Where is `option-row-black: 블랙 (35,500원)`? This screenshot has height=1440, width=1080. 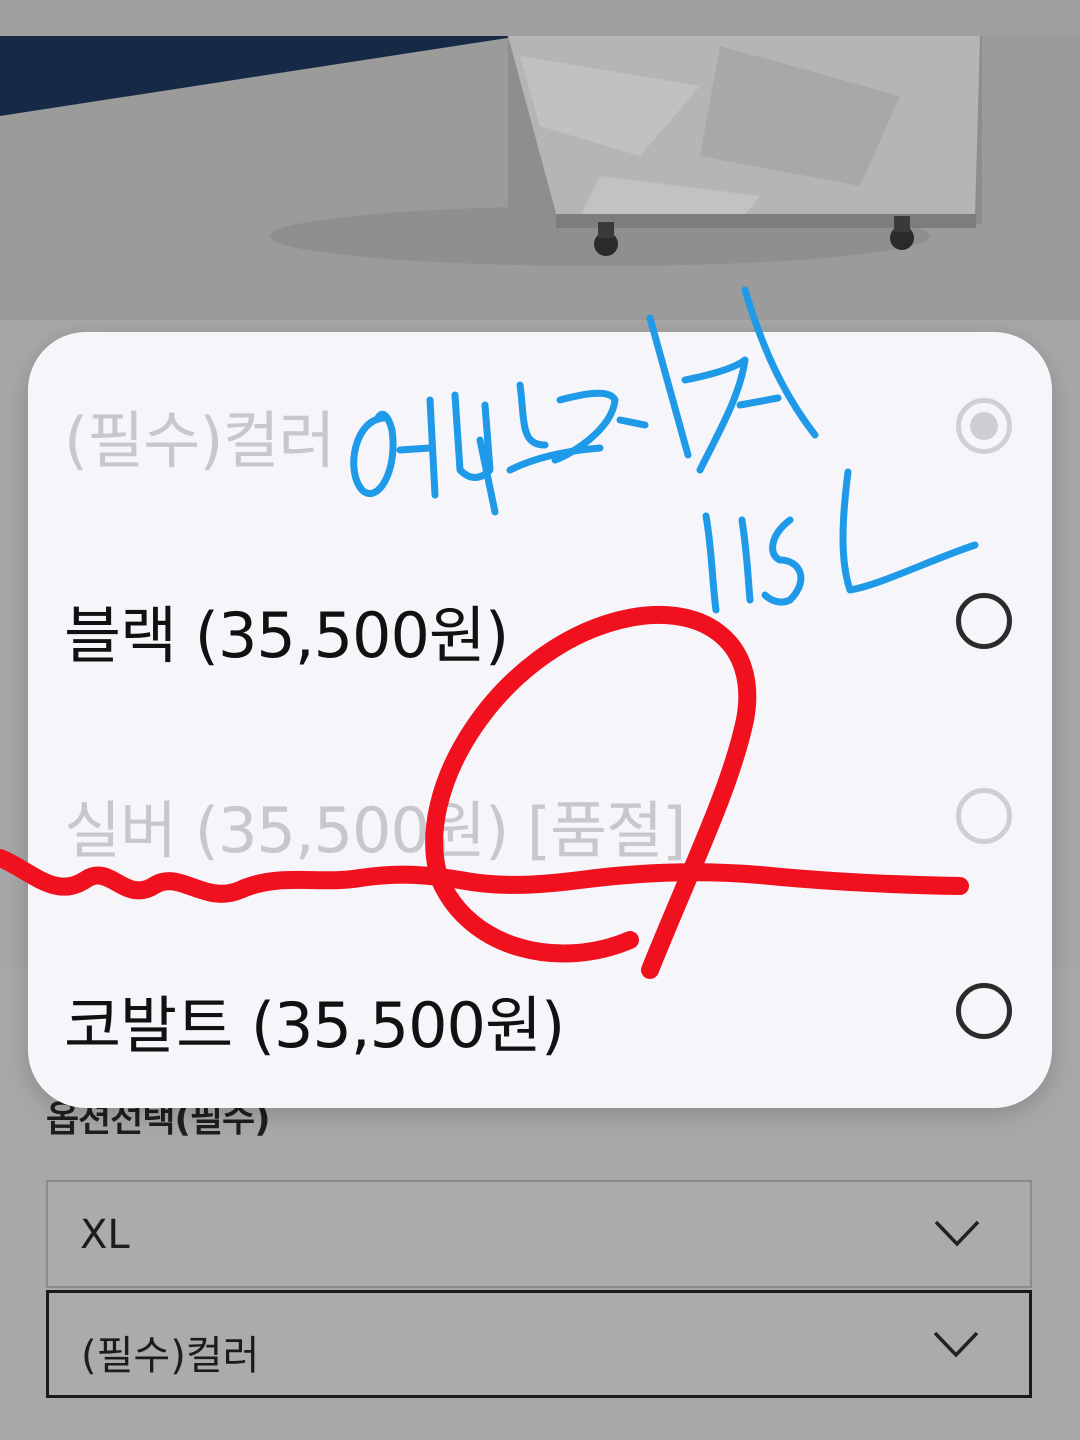 option-row-black: 블랙 (35,500원) is located at coordinates (540, 624).